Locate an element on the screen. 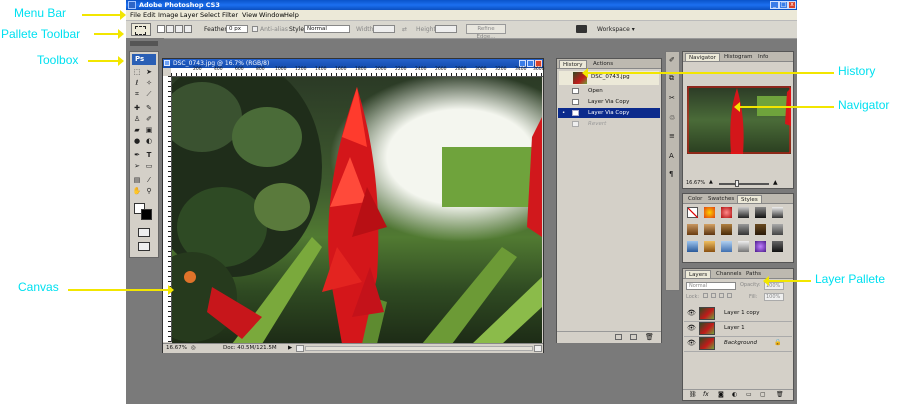 The image size is (900, 420). tab-styles: Styles is located at coordinates (749, 199).